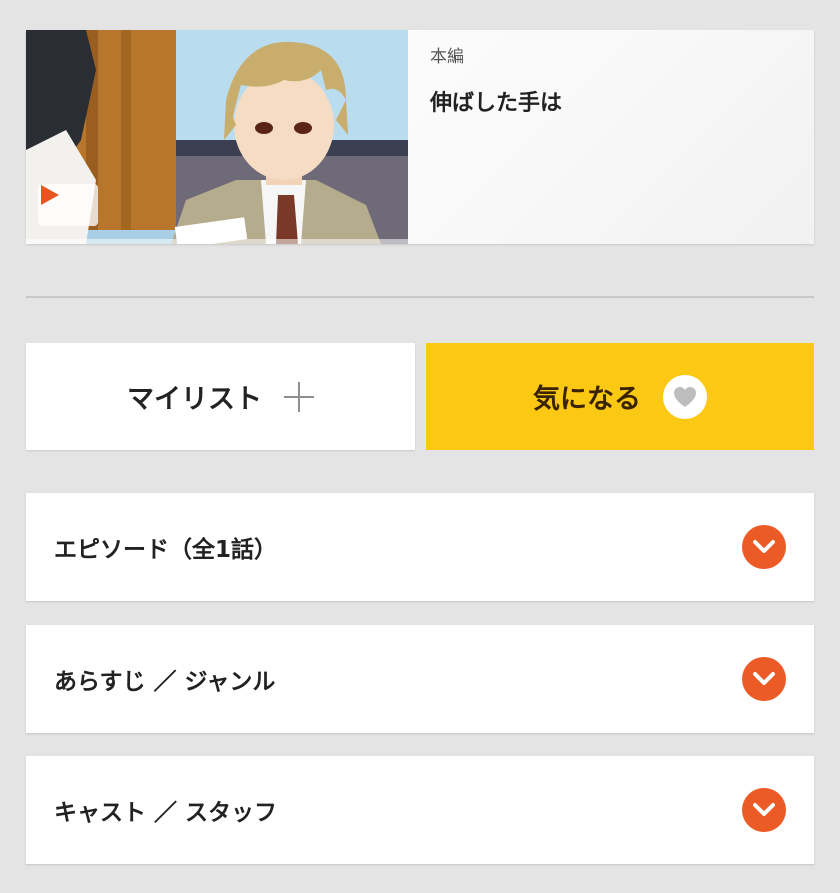 Image resolution: width=840 pixels, height=893 pixels. What do you see at coordinates (217, 137) in the screenshot?
I see `episode-thumbnail` at bounding box center [217, 137].